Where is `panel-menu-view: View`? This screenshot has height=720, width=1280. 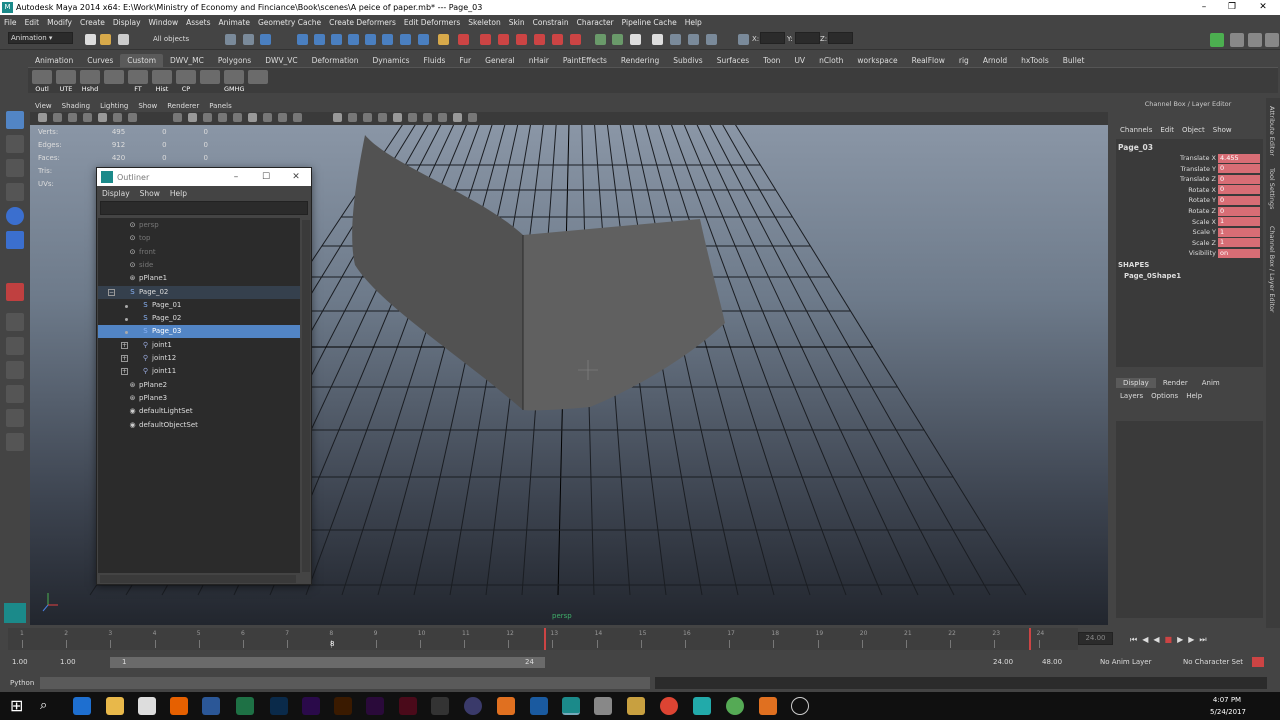
panel-menu-view: View is located at coordinates (43, 106).